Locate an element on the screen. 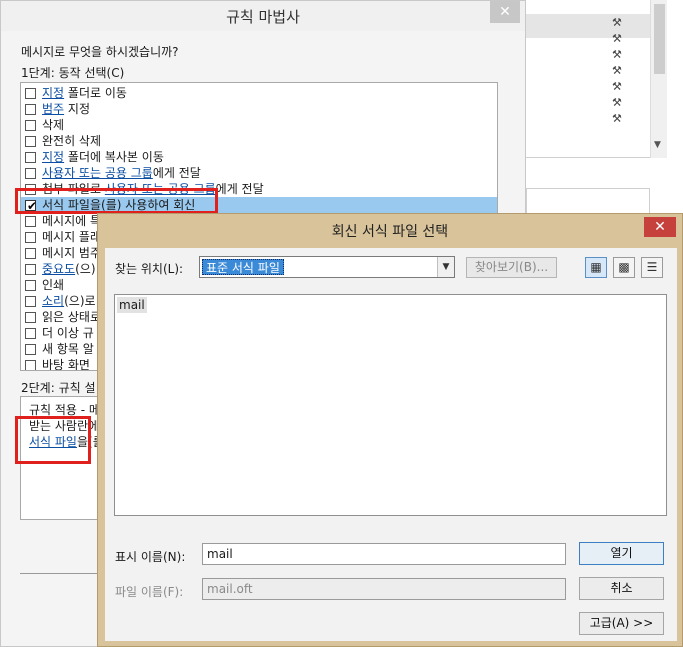 This screenshot has height=647, width=683. action-label: 읽은 상태로 is located at coordinates (71, 317).